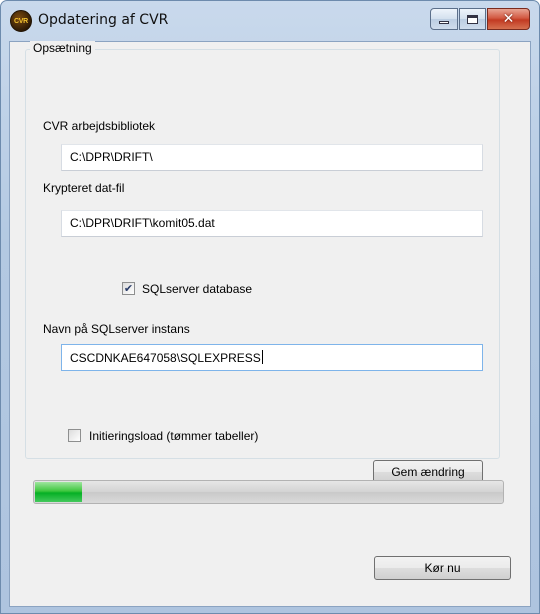  I want to click on close-icon: ✕, so click(508, 19).